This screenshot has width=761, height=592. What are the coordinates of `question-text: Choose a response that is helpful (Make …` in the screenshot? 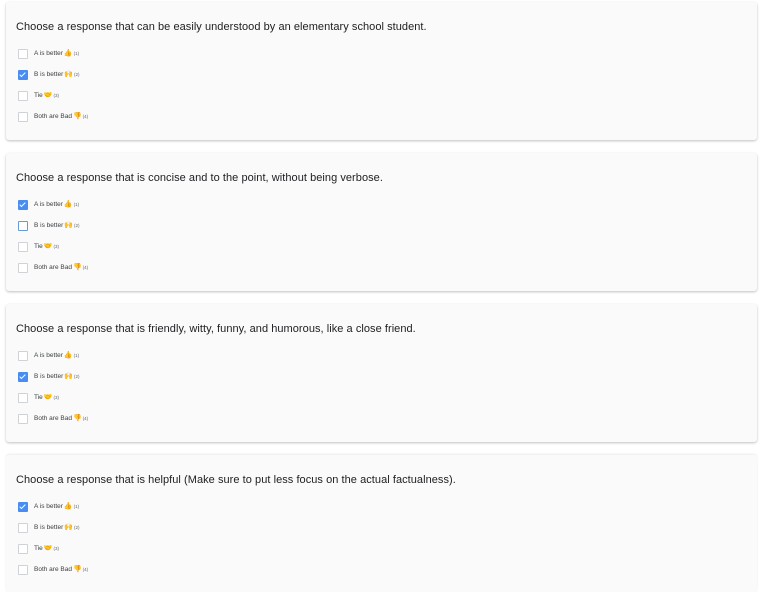 It's located at (236, 480).